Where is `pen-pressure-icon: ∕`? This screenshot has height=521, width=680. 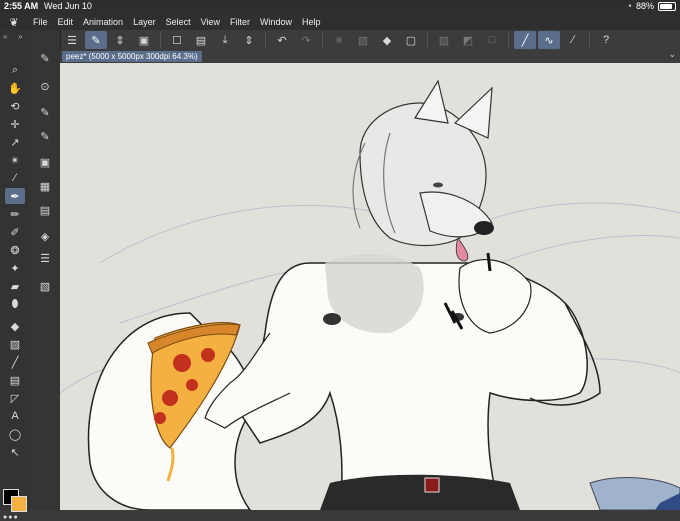 pen-pressure-icon: ∕ is located at coordinates (573, 40).